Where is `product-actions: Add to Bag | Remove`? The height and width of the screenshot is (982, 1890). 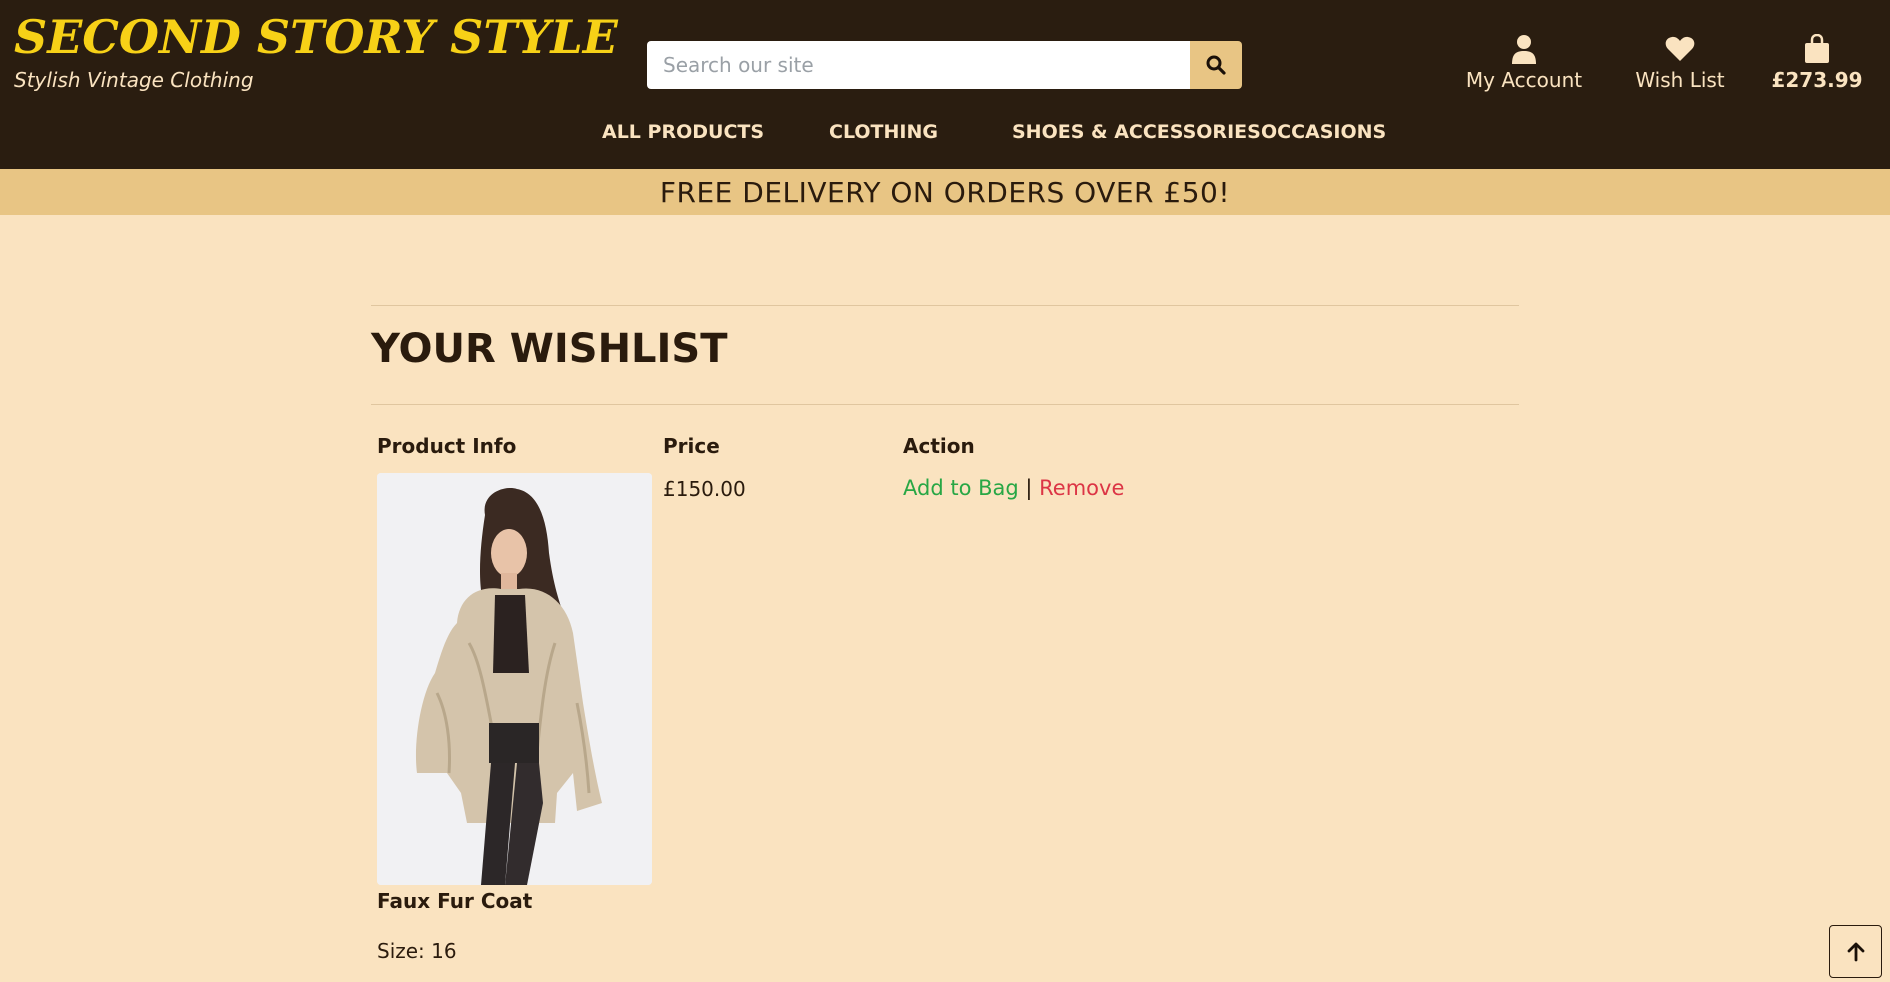 product-actions: Add to Bag | Remove is located at coordinates (1013, 488).